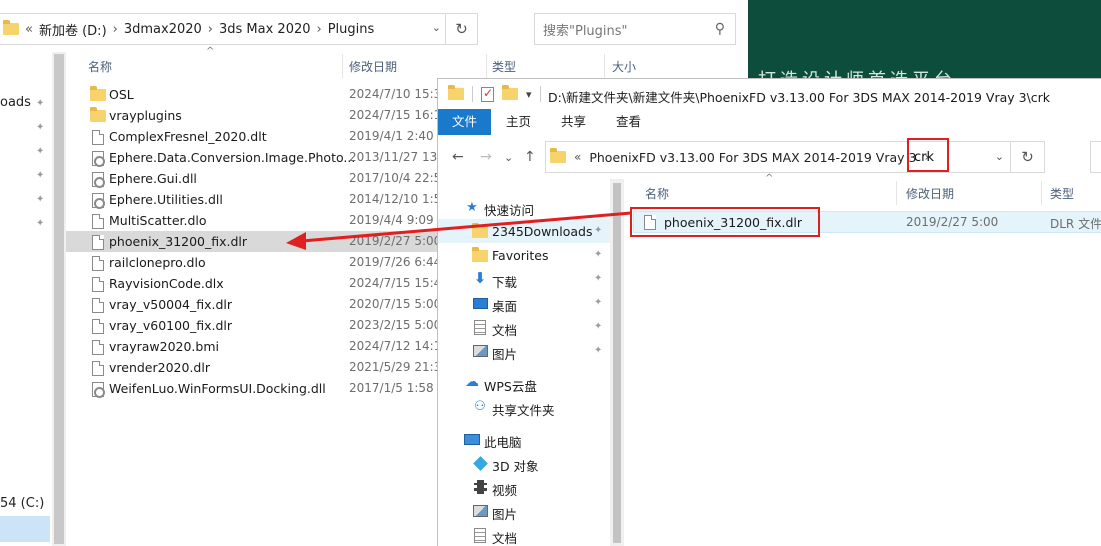 The width and height of the screenshot is (1101, 546). What do you see at coordinates (524, 255) in the screenshot?
I see `nav-item-favorites: Favorites ✦` at bounding box center [524, 255].